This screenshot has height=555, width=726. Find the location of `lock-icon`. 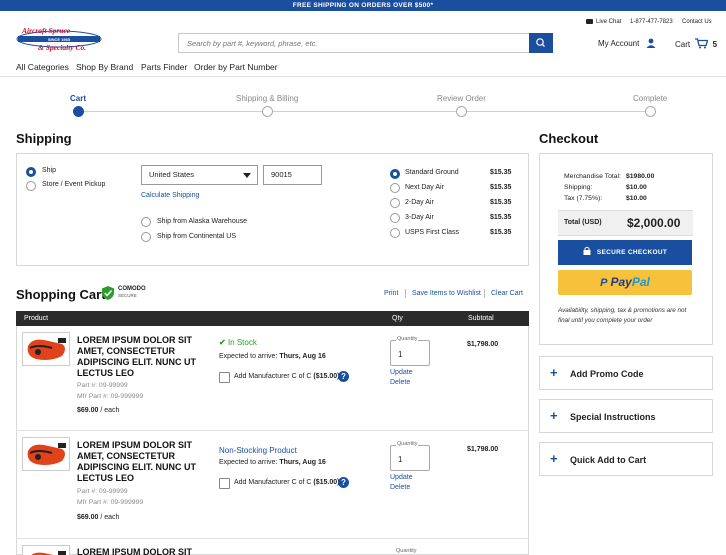

lock-icon is located at coordinates (587, 250).